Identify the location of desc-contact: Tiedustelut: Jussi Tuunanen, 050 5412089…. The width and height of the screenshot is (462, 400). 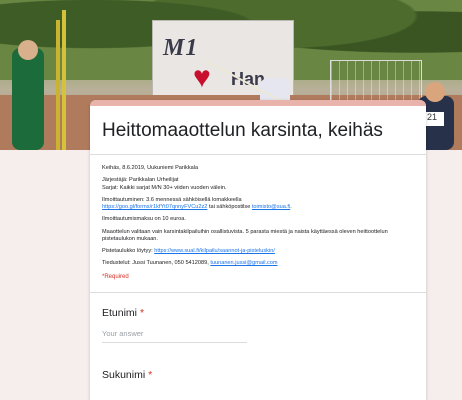
(258, 263).